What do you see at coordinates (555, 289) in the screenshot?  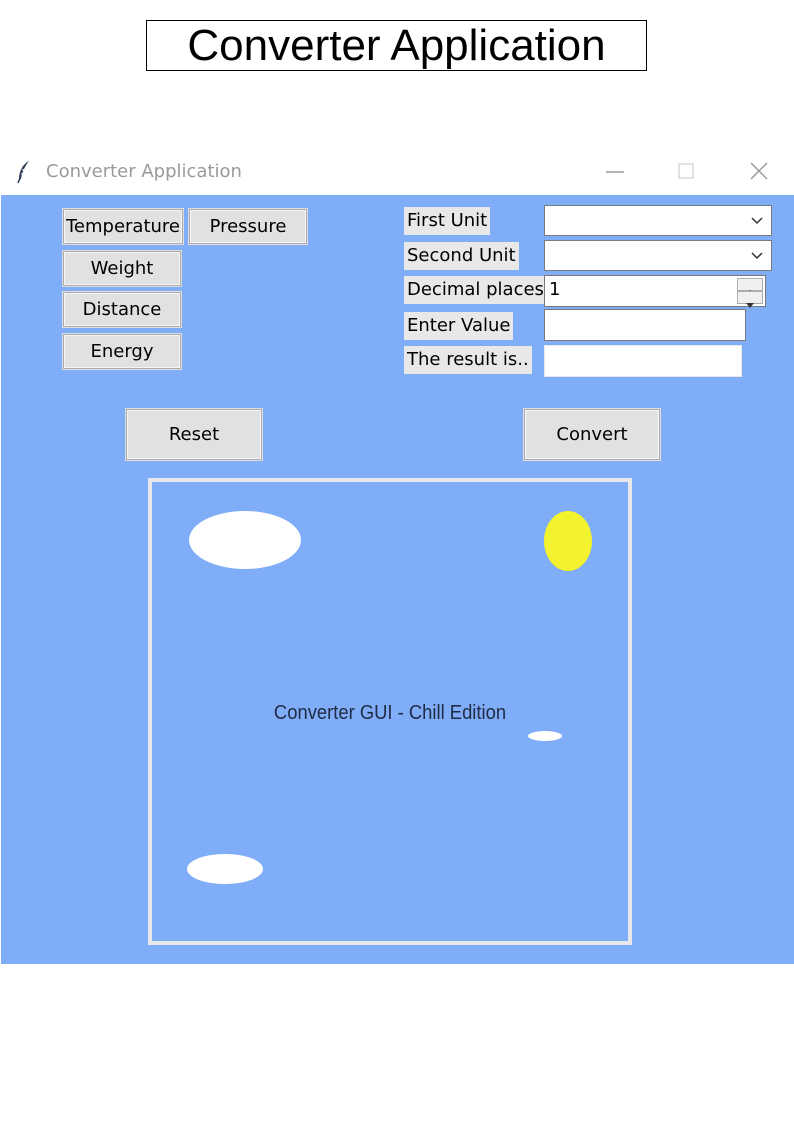 I see `decimal-places-value: 1` at bounding box center [555, 289].